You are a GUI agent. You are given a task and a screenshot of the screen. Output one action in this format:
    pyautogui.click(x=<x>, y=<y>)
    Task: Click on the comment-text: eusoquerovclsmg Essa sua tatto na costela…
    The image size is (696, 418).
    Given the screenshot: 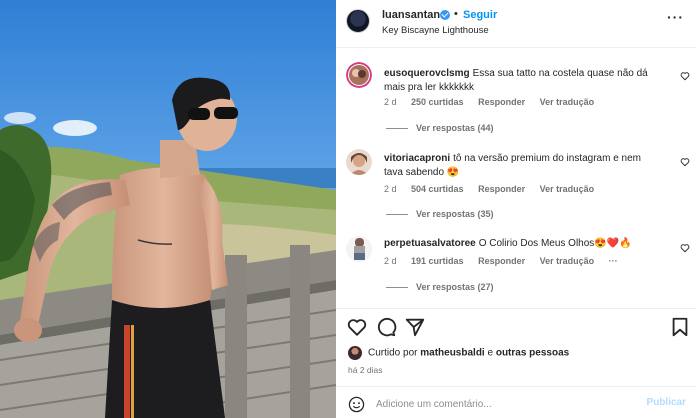 What is the action you would take?
    pyautogui.click(x=519, y=81)
    